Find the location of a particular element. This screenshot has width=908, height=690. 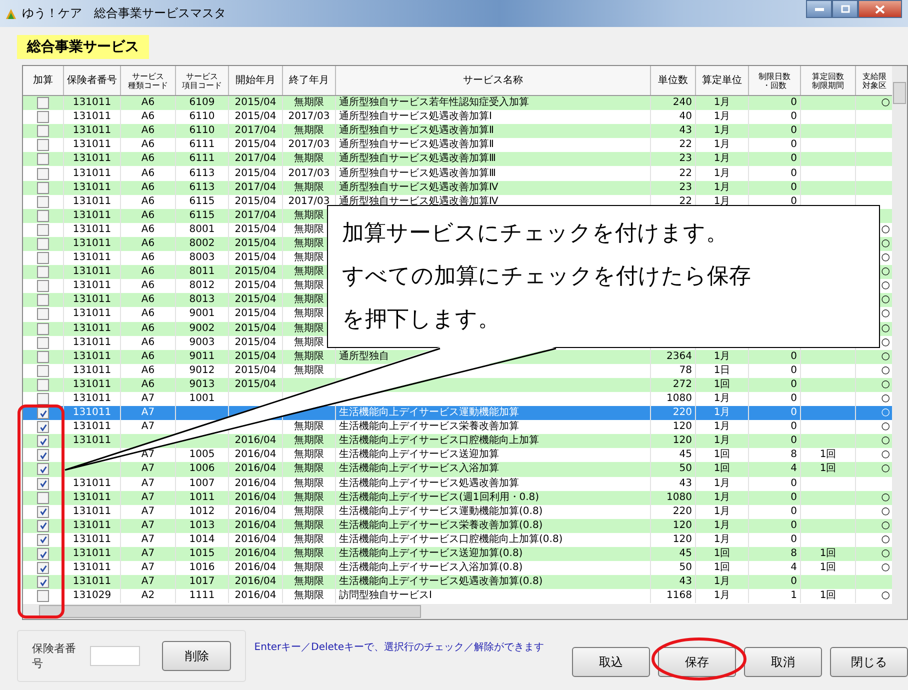

column-header: 開始年月 is located at coordinates (256, 80).